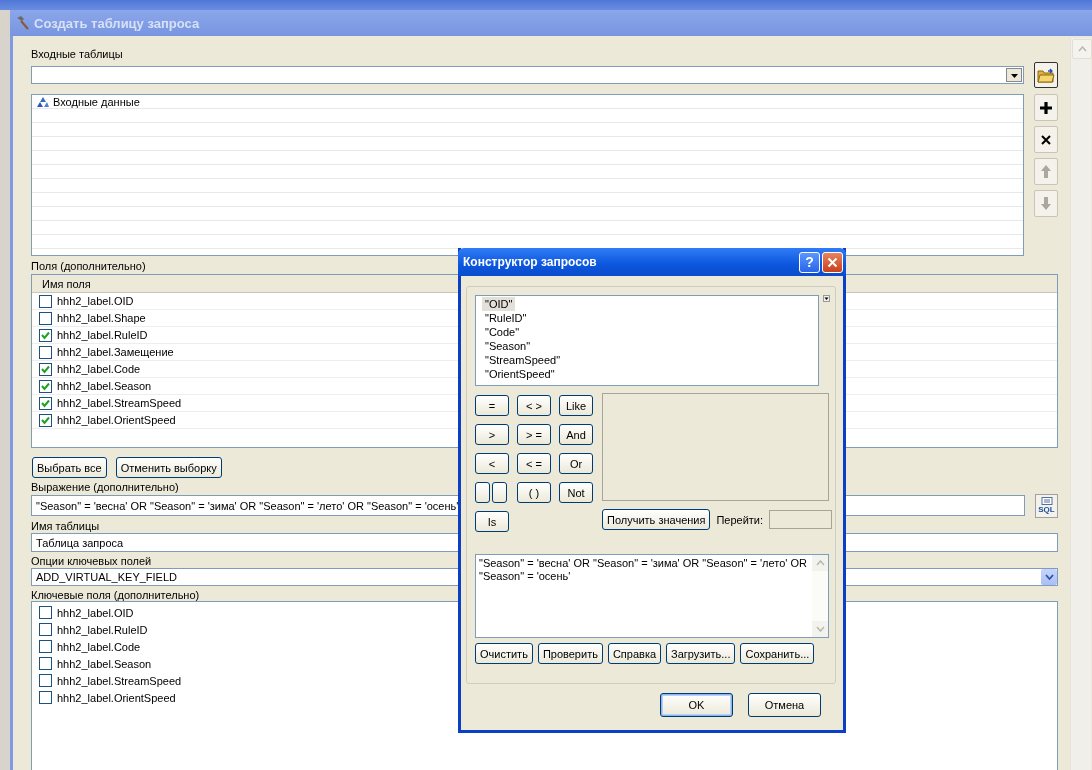 The image size is (1092, 770). I want to click on field-label: Опции ключевых полей, so click(91, 561).